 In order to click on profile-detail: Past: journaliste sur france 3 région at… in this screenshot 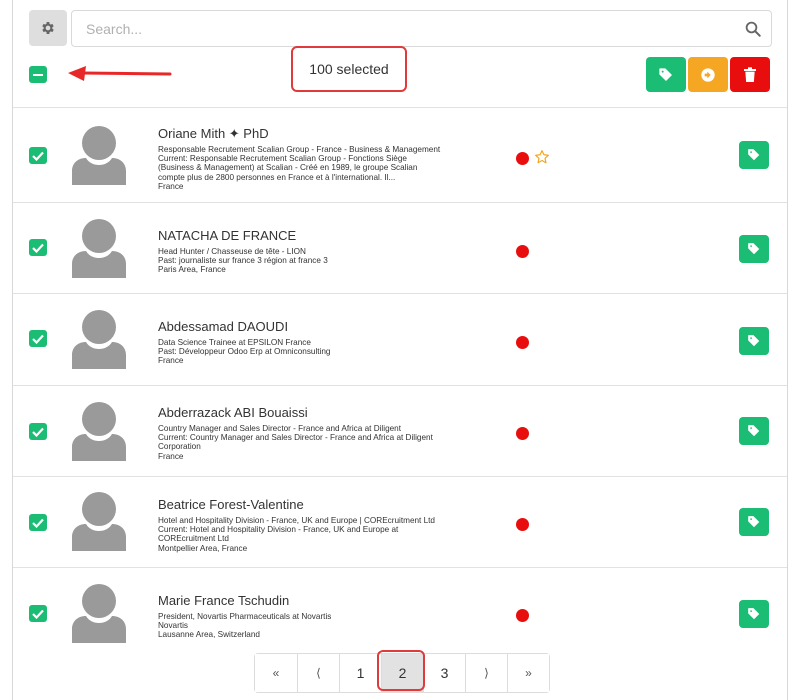, I will do `click(243, 261)`.